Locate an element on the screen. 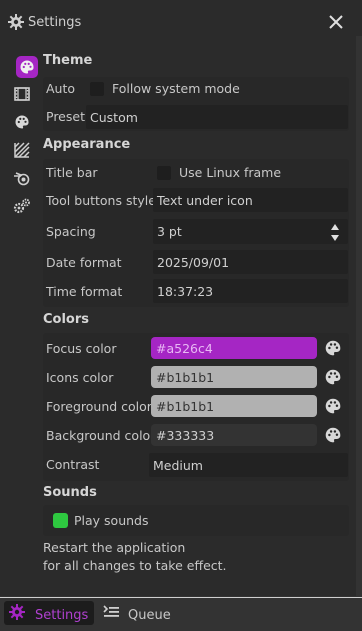  sidebar-palette-icon is located at coordinates (22, 122).